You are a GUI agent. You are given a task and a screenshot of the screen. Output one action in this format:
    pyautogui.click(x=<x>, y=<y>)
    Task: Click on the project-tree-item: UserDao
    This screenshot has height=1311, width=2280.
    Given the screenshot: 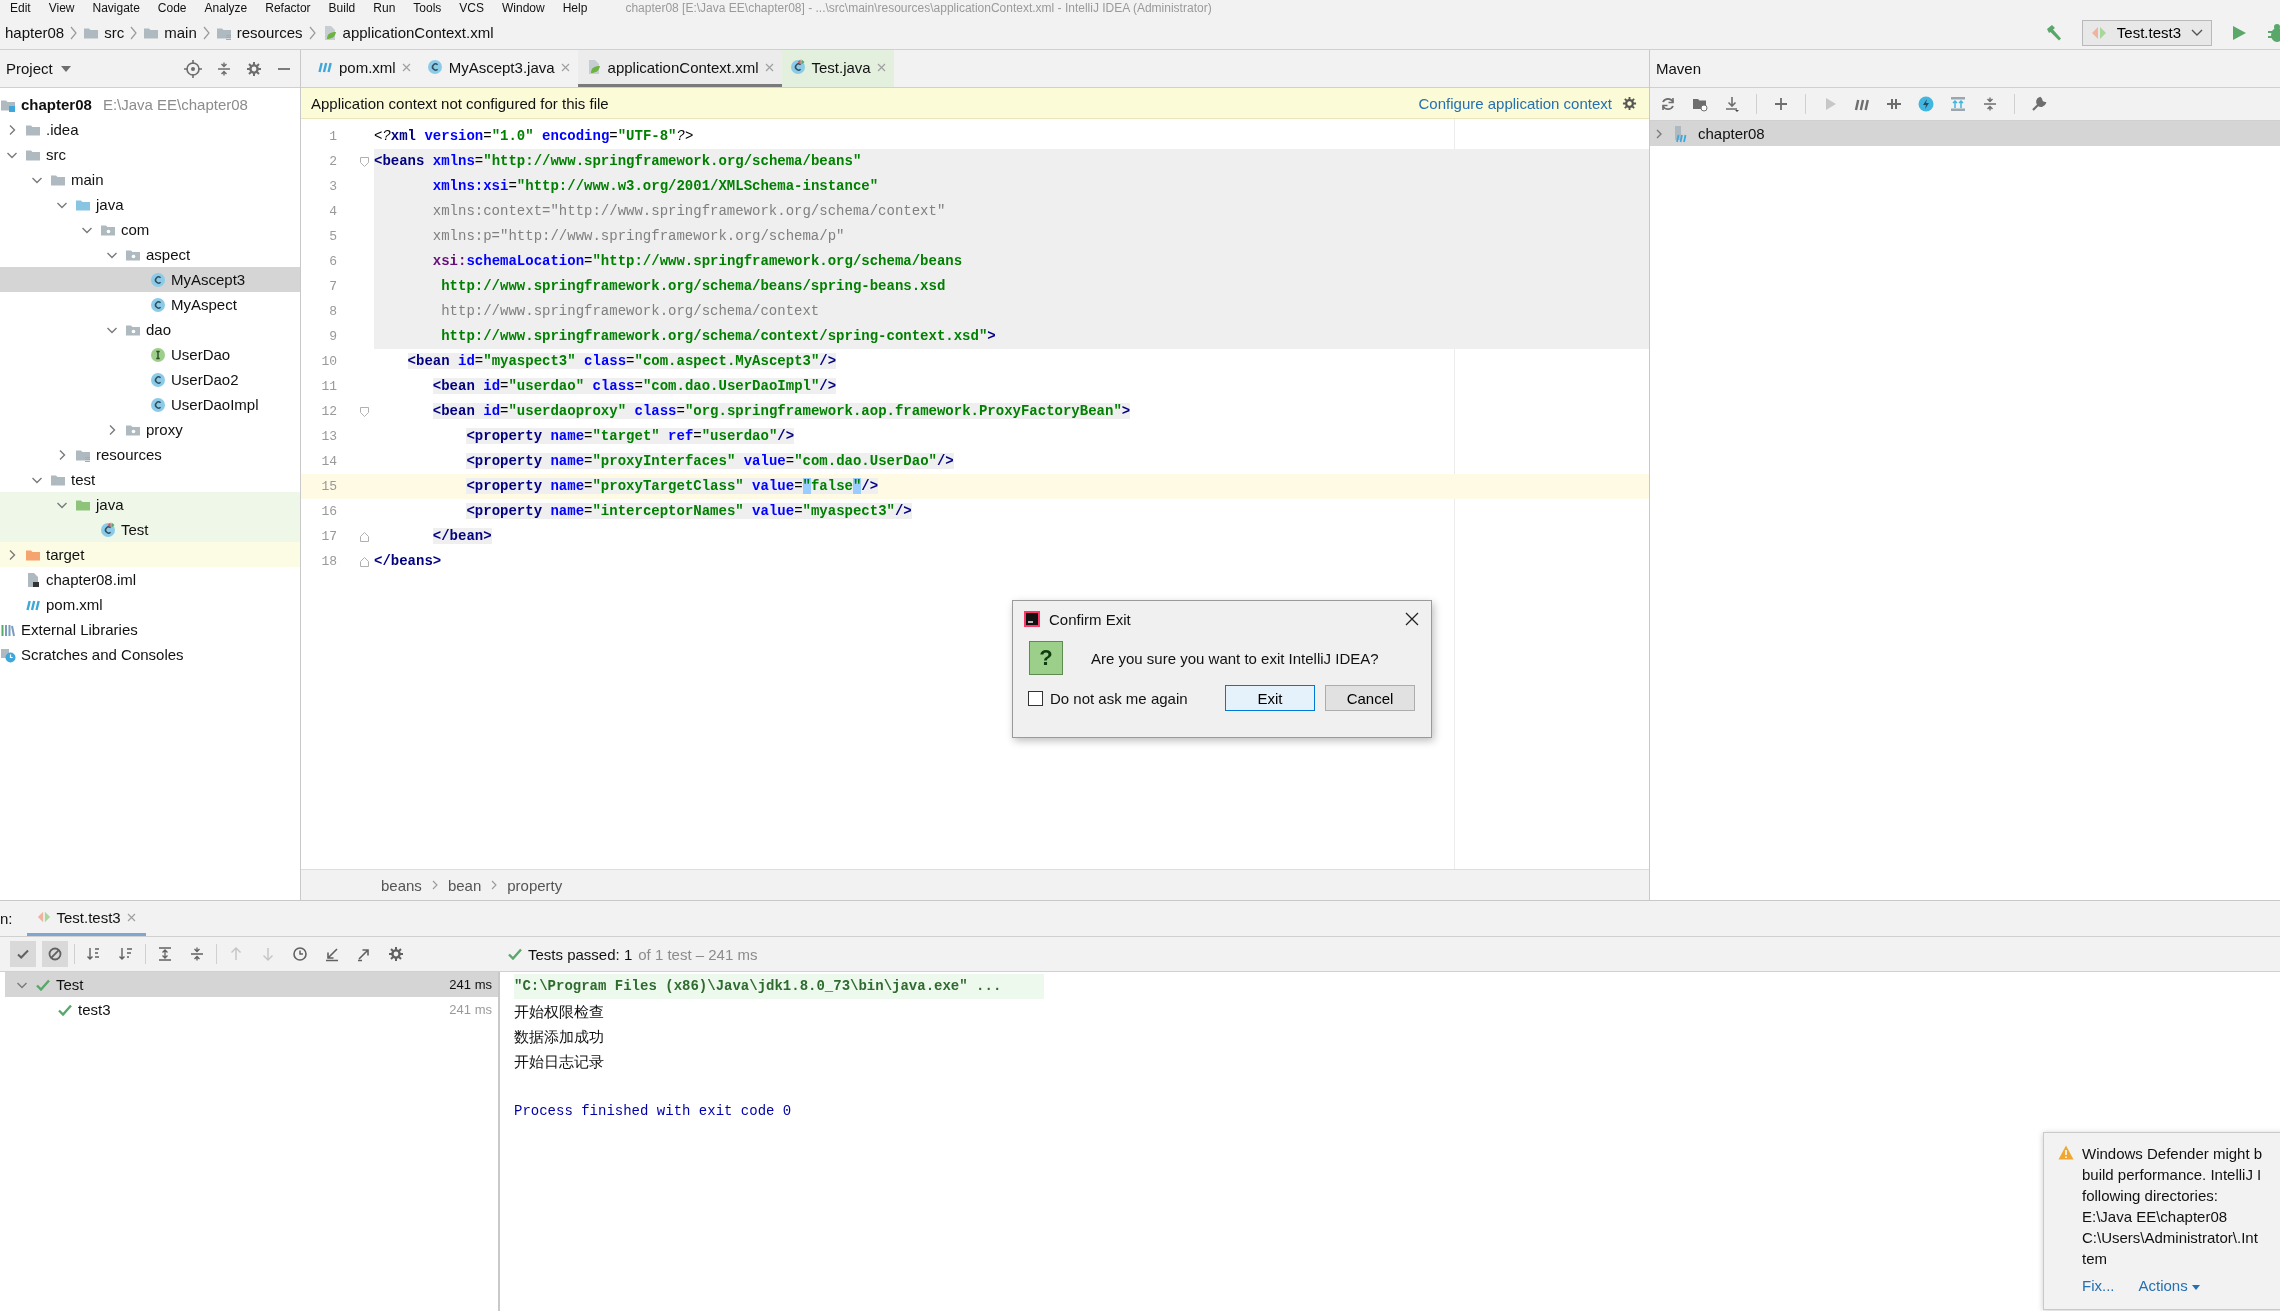 What is the action you would take?
    pyautogui.click(x=150, y=354)
    